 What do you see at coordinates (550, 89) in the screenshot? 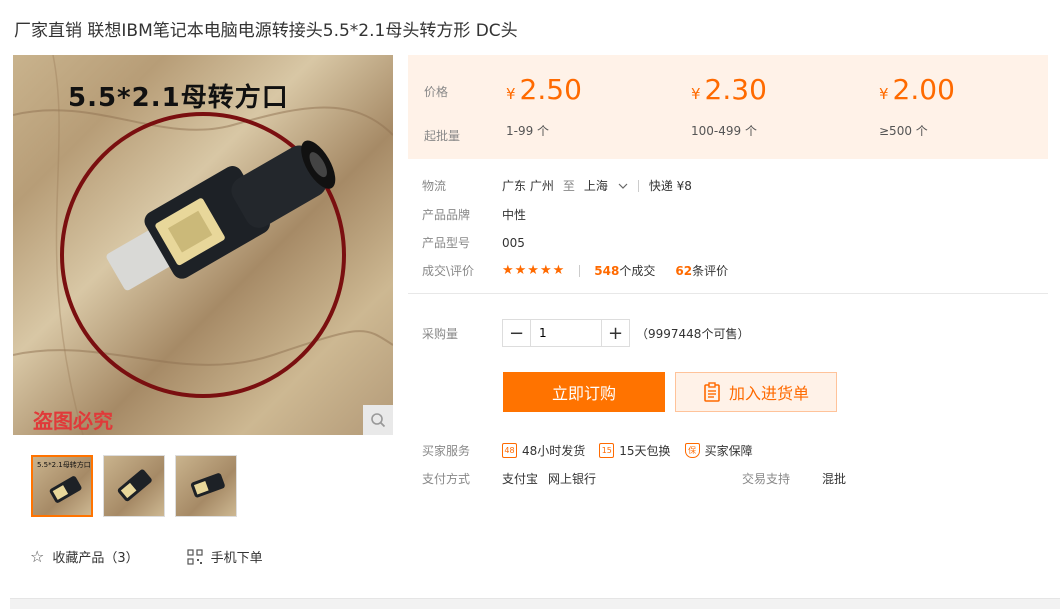
I see `price-amount: 2.50` at bounding box center [550, 89].